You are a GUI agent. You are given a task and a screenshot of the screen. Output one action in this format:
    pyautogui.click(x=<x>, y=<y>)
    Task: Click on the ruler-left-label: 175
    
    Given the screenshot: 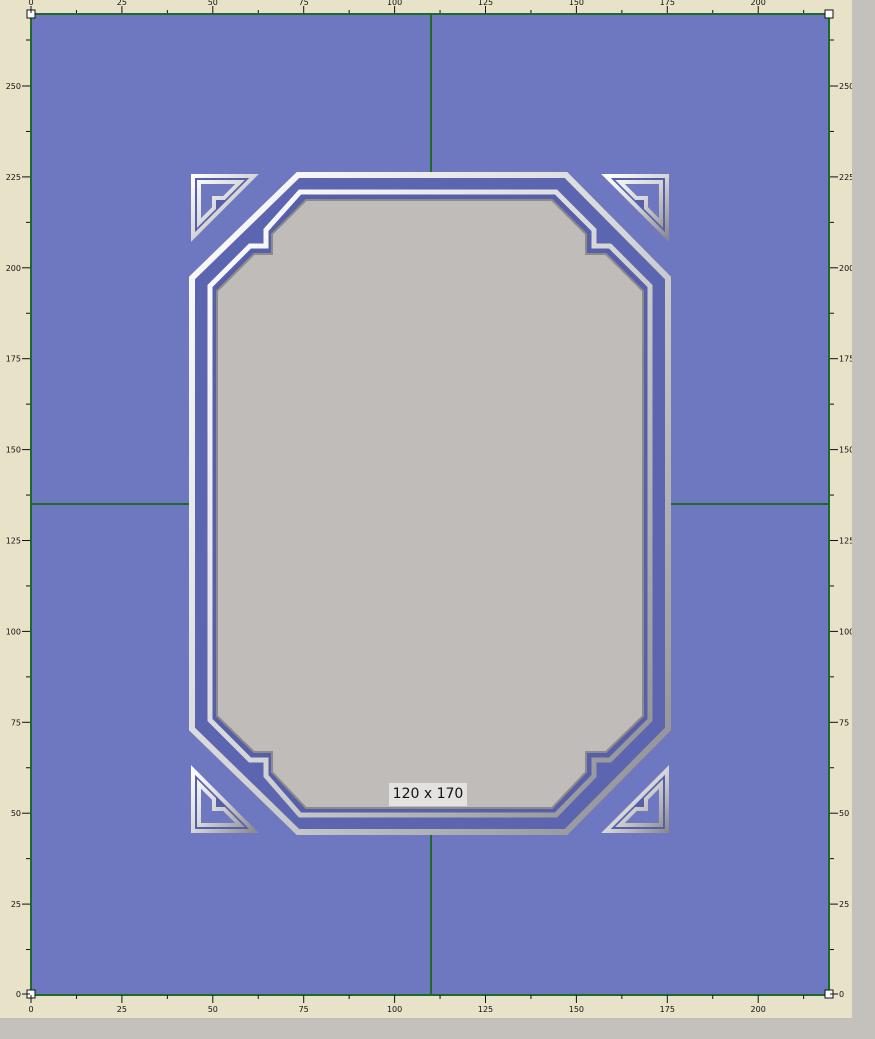 What is the action you would take?
    pyautogui.click(x=13, y=359)
    